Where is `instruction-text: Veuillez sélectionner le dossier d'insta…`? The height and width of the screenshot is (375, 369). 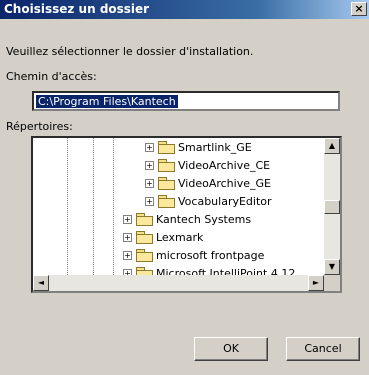 instruction-text: Veuillez sélectionner le dossier d'insta… is located at coordinates (130, 51).